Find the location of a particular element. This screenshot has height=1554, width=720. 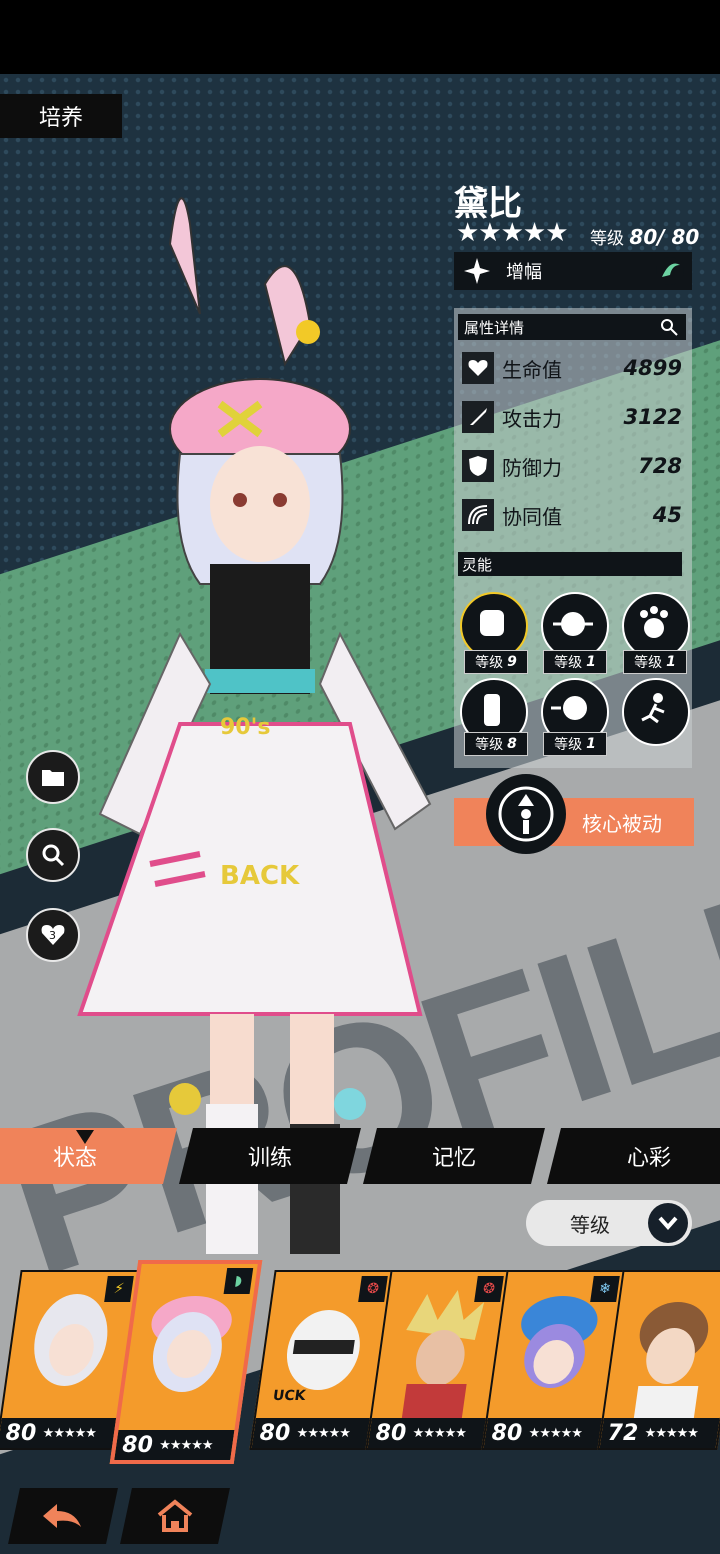

sort-dropdown: 等级 is located at coordinates (609, 1223).